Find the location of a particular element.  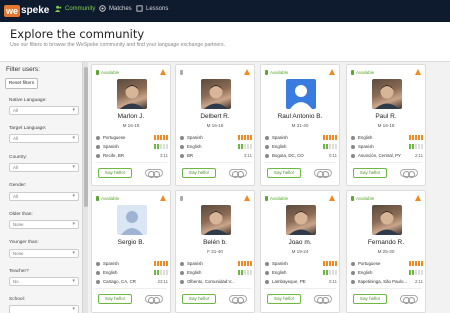

school-input is located at coordinates (44, 309).